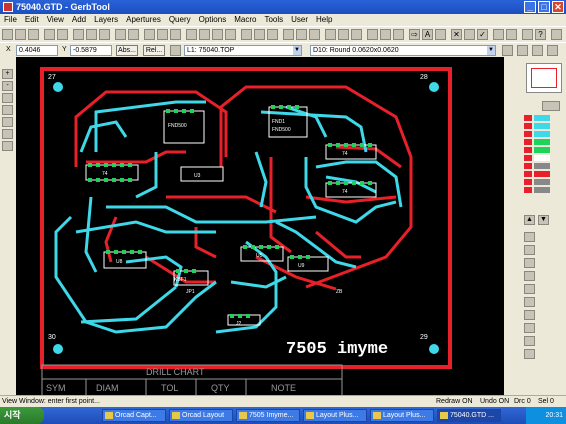 The image size is (566, 424). Describe the element at coordinates (230, 34) in the screenshot. I see `via-tool-icon` at that location.